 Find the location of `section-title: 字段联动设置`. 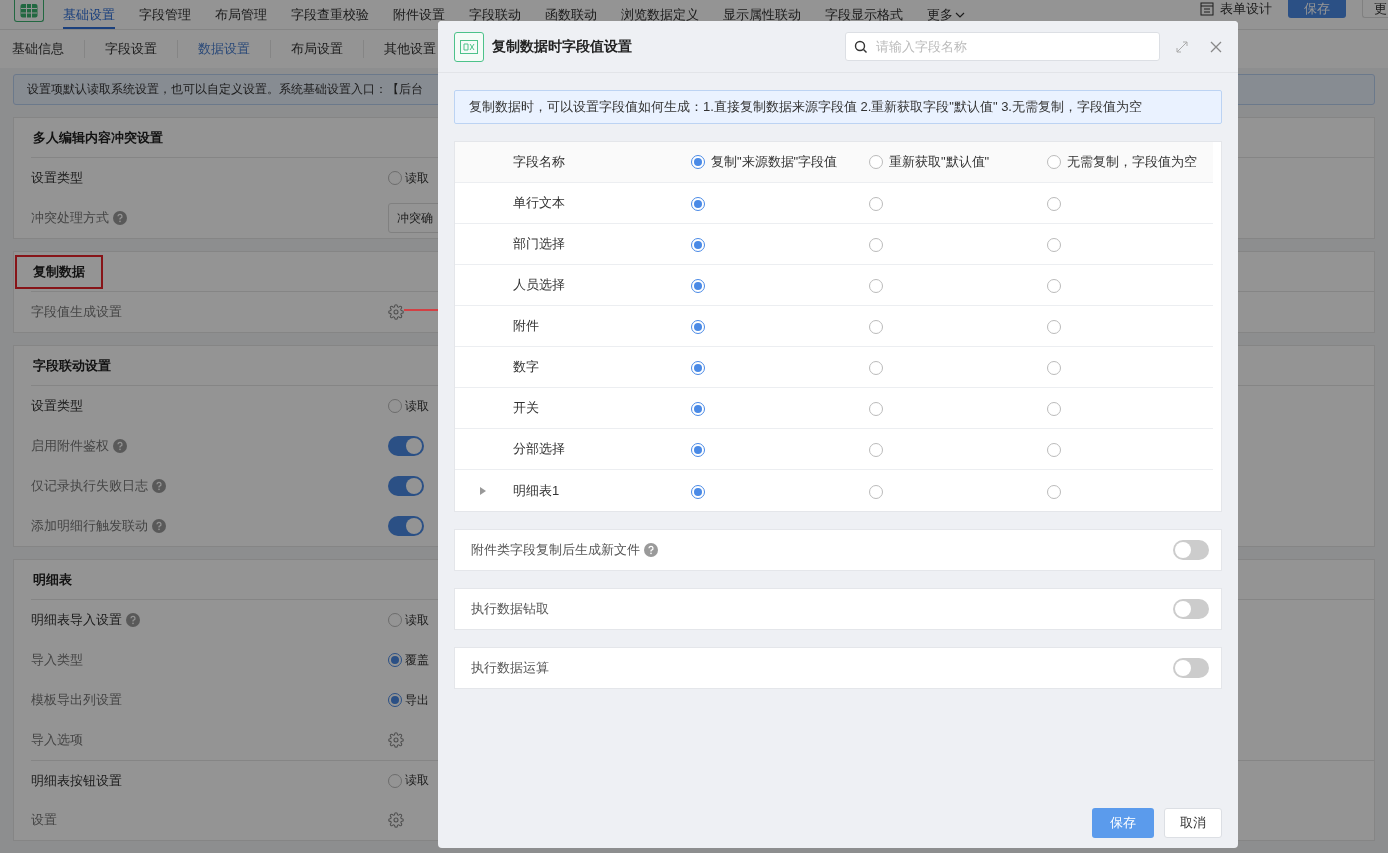

section-title: 字段联动设置 is located at coordinates (72, 365).